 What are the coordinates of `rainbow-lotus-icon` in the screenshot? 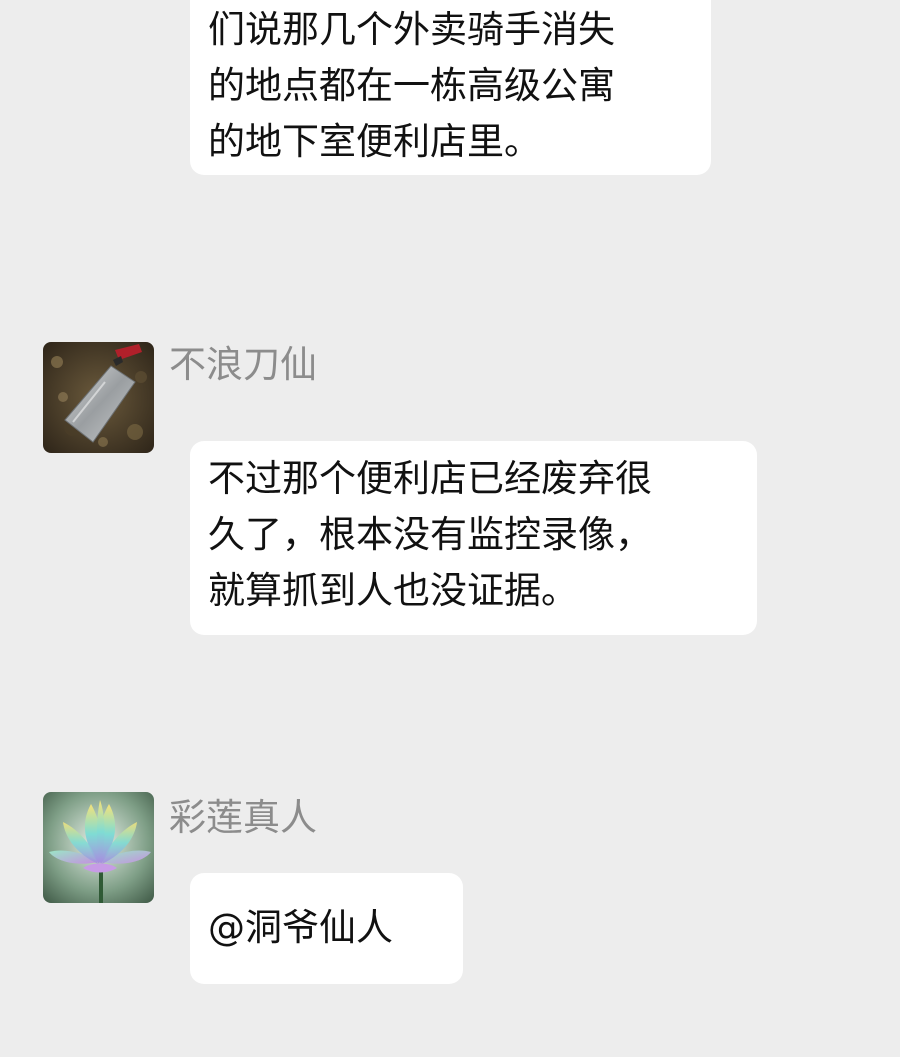 It's located at (98, 847).